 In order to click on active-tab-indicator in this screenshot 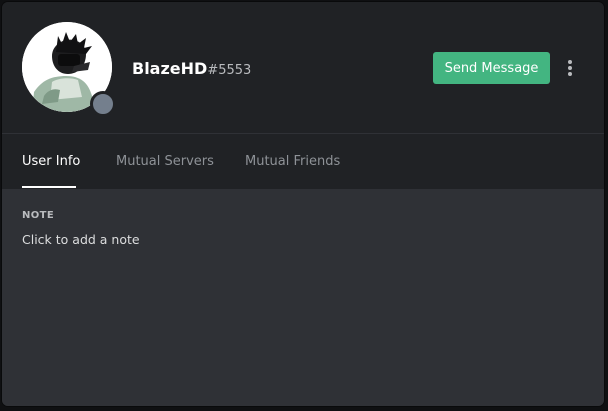, I will do `click(49, 187)`.